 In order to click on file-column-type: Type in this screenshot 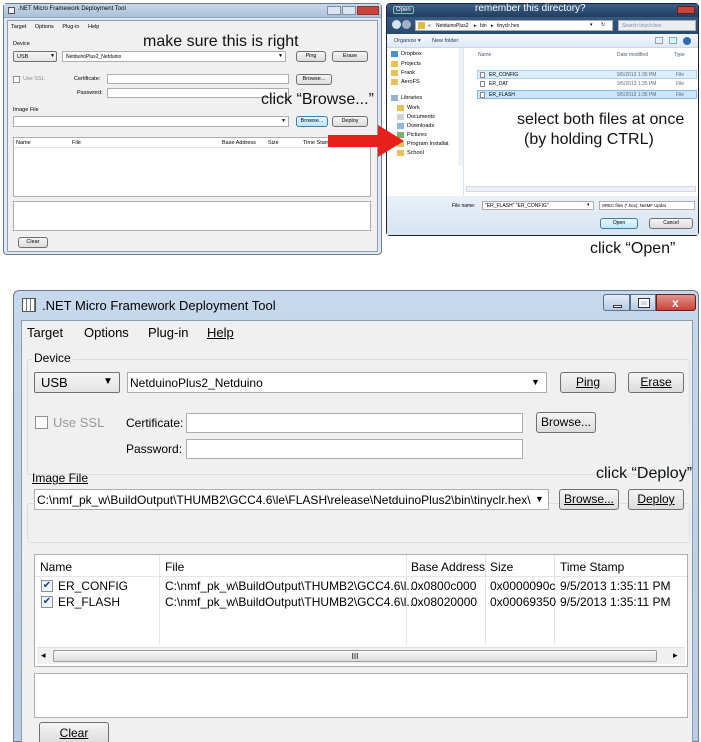, I will do `click(679, 55)`.